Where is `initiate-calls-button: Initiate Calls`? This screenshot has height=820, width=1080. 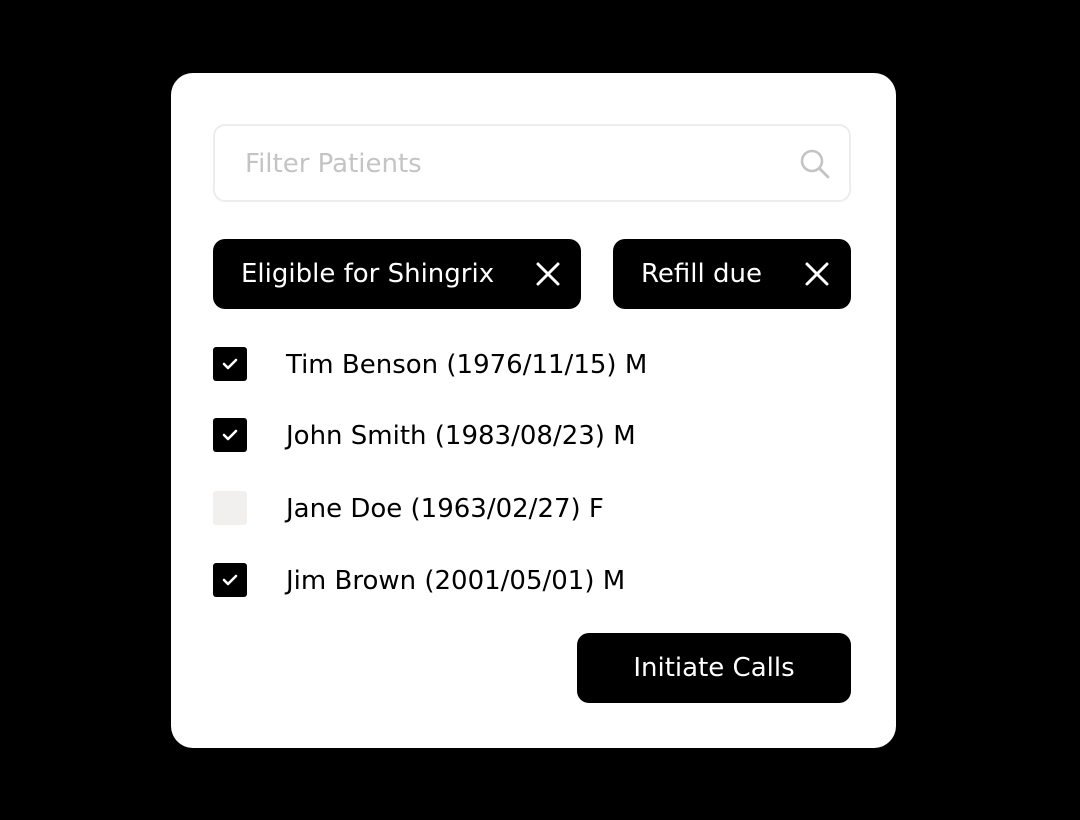
initiate-calls-button: Initiate Calls is located at coordinates (714, 668).